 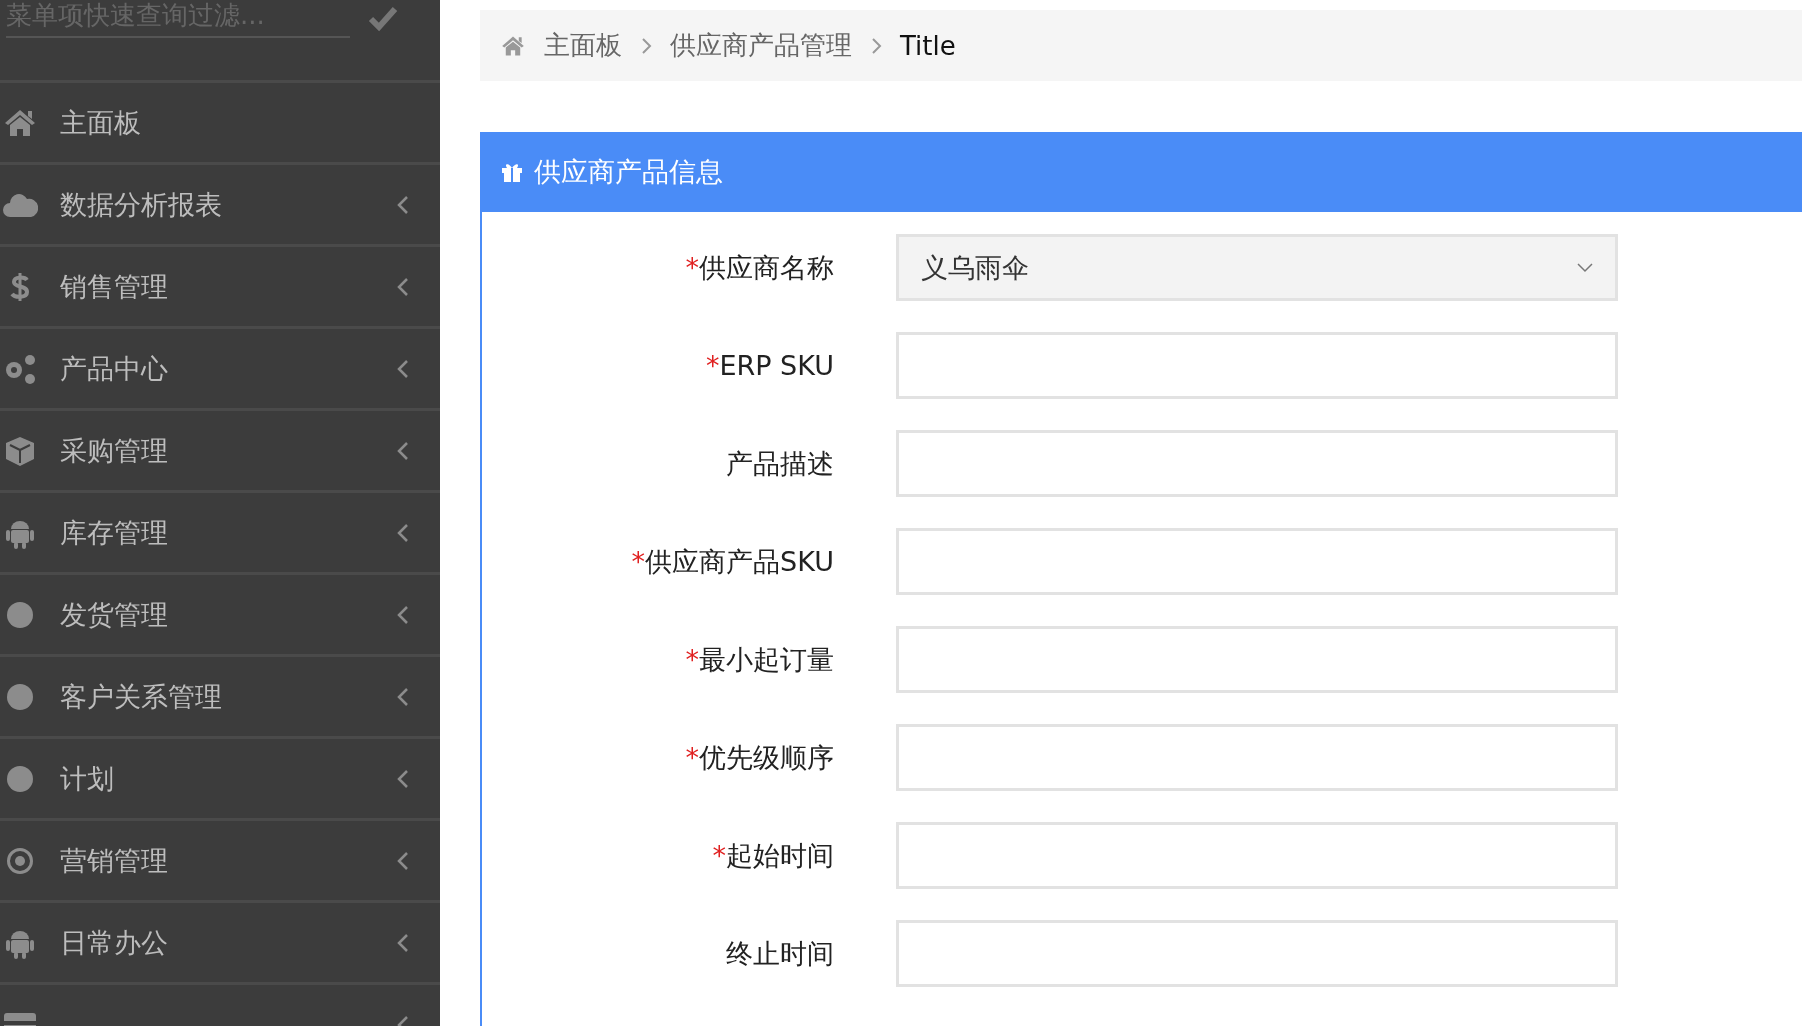 What do you see at coordinates (759, 267) in the screenshot?
I see `field-label: *供应商名称` at bounding box center [759, 267].